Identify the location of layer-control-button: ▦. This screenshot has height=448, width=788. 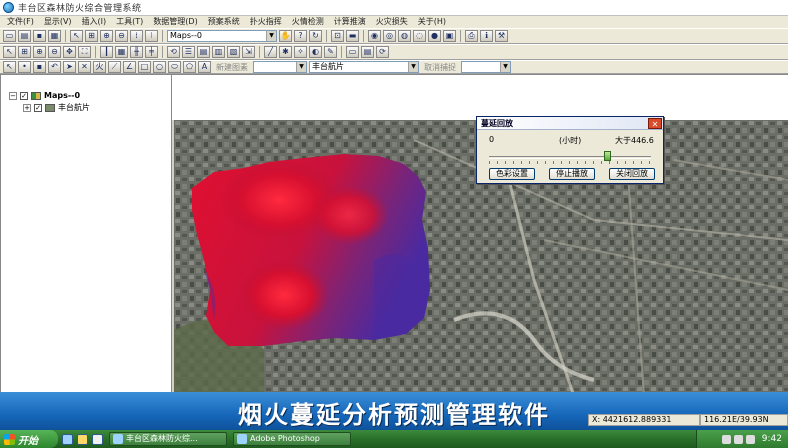
(54, 36).